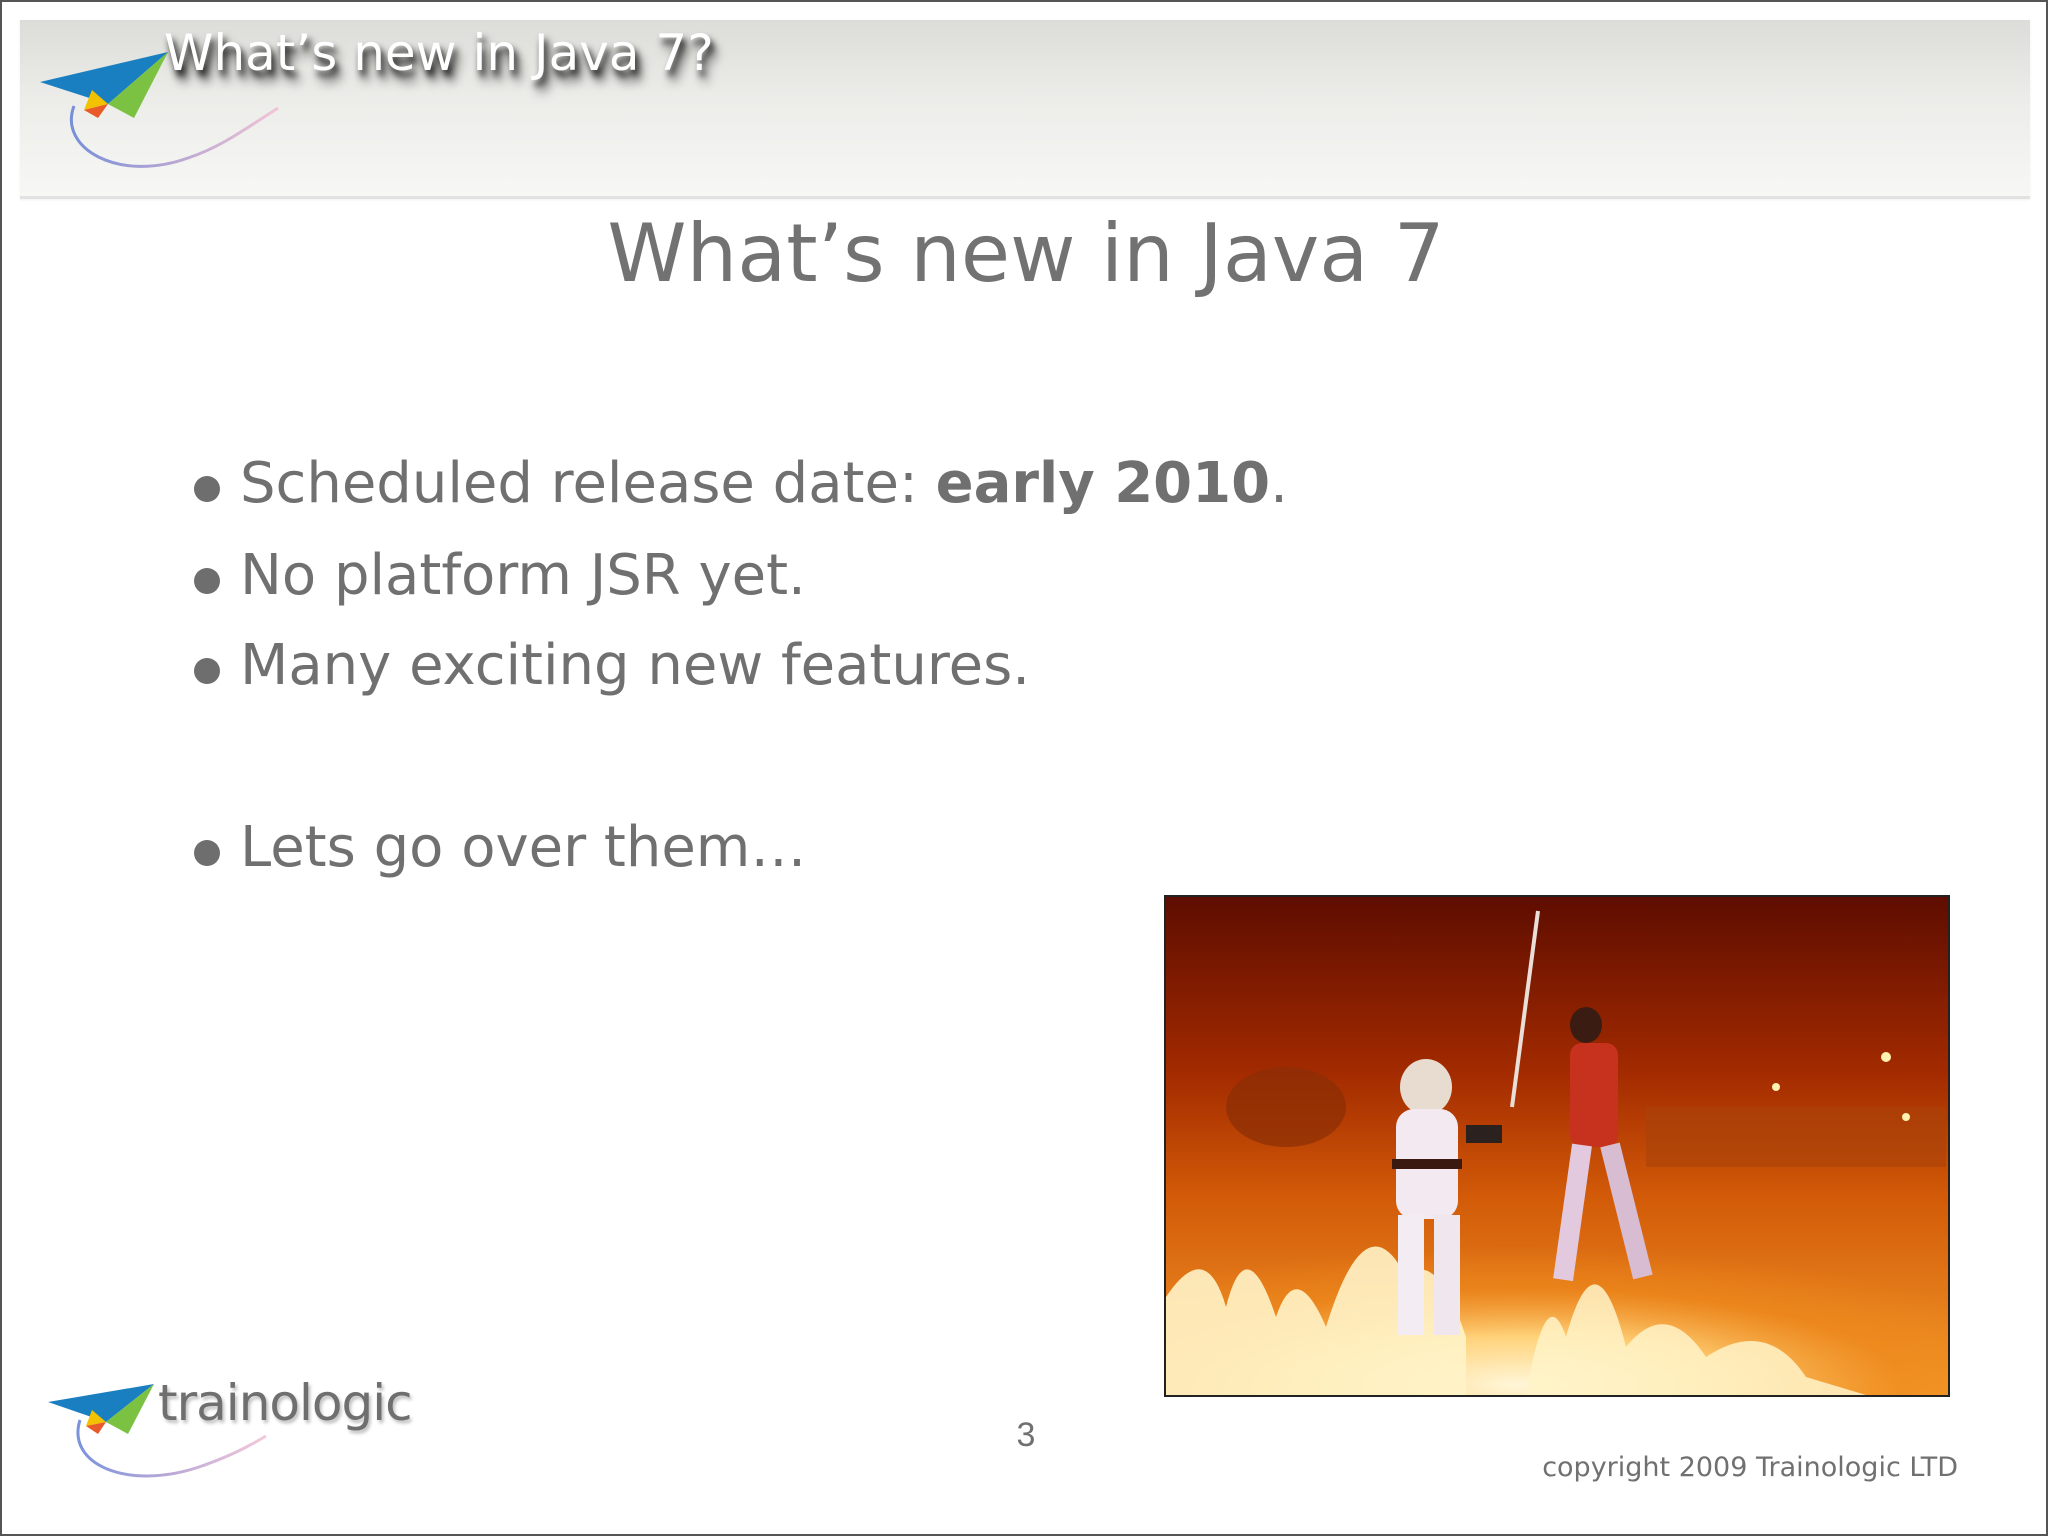 Image resolution: width=2048 pixels, height=1536 pixels. I want to click on bullet-item: Scheduled release date: early 2010., so click(740, 484).